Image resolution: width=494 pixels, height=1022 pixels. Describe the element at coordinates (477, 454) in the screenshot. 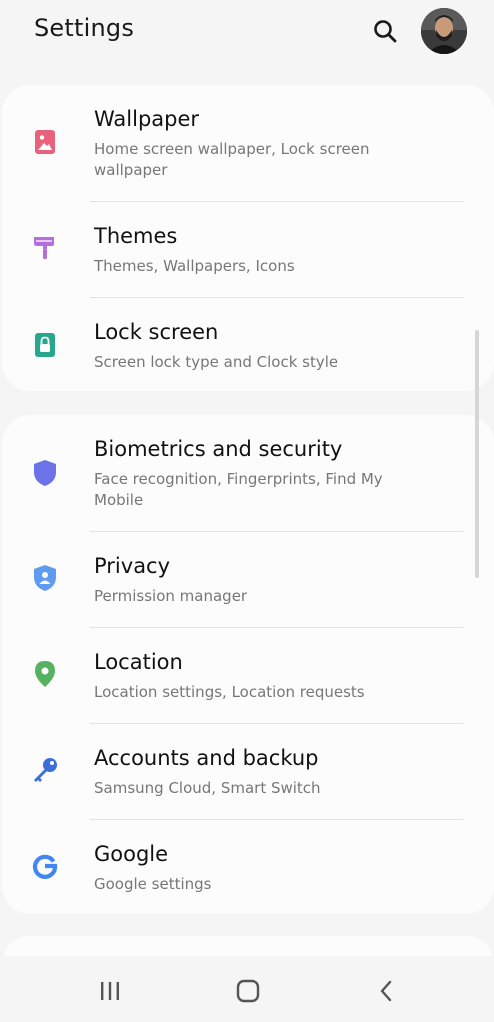

I see `scrollbar` at that location.